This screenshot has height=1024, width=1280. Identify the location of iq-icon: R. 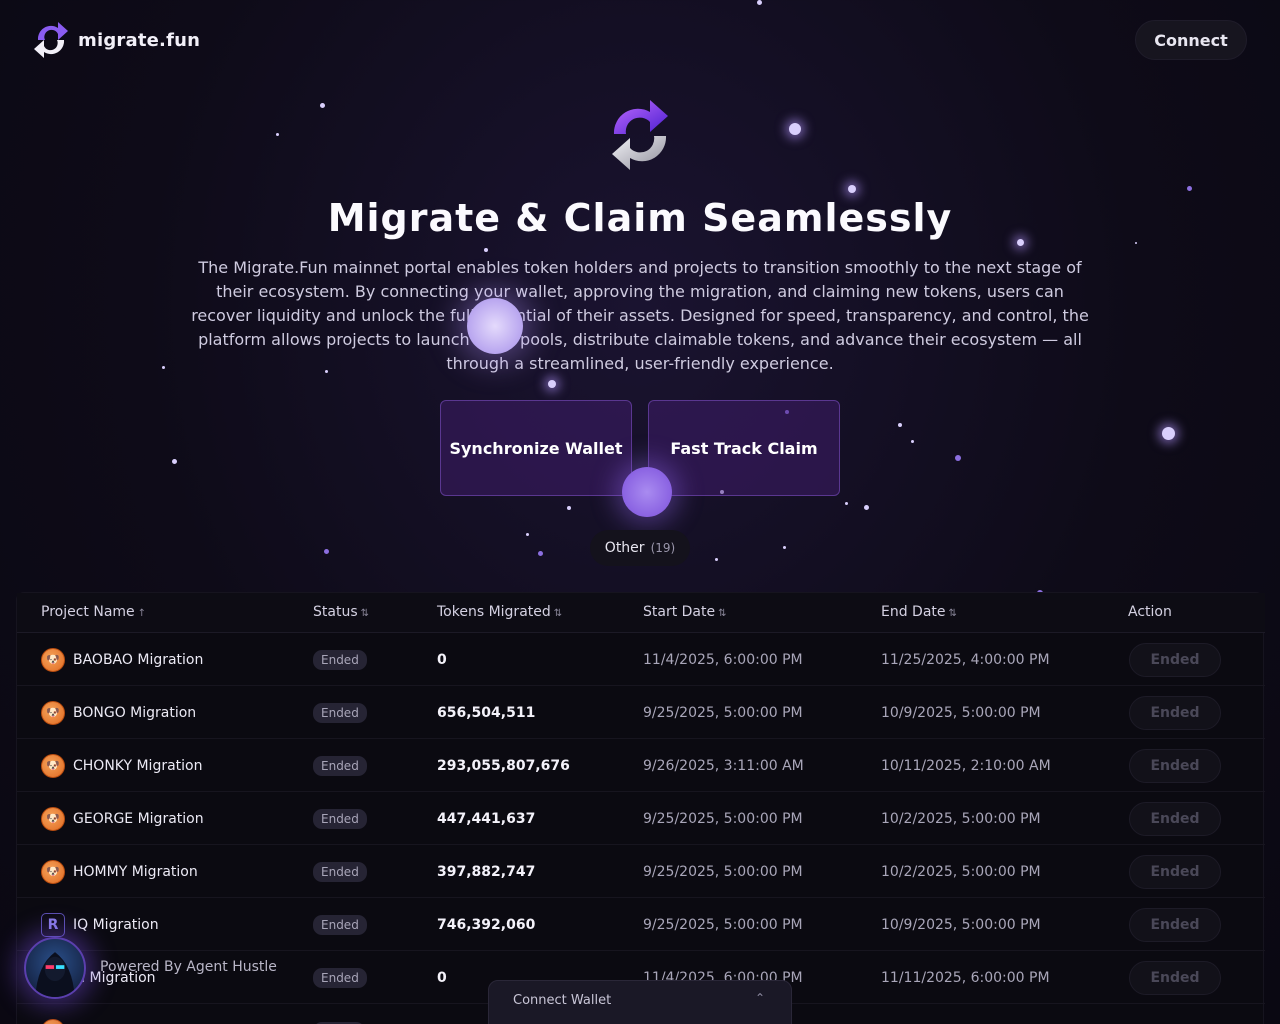
(53, 924).